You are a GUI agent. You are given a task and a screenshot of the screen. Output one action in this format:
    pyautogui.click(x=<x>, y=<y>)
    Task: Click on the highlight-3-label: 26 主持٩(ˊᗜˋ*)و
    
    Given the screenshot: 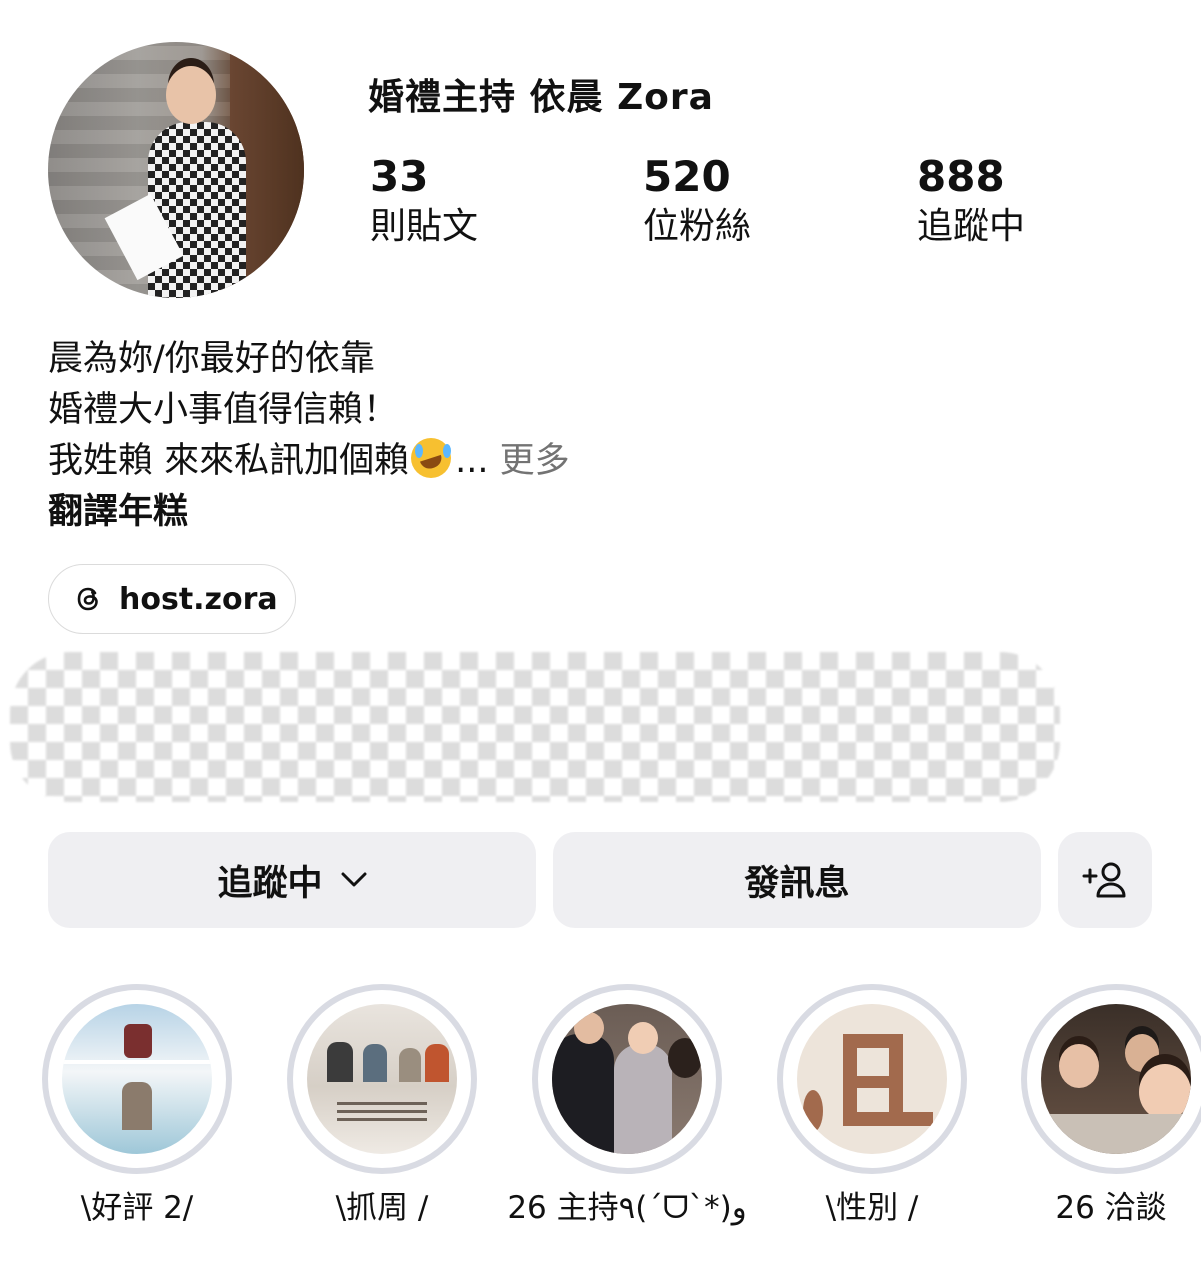 What is the action you would take?
    pyautogui.click(x=627, y=1208)
    